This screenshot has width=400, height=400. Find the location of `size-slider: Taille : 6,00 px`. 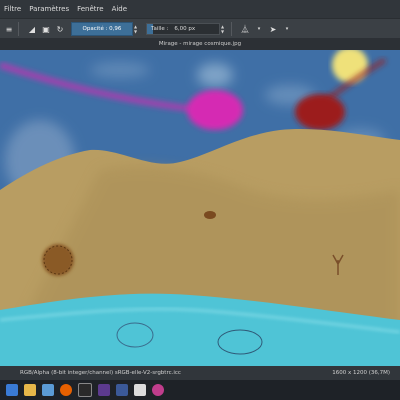

size-slider: Taille : 6,00 px is located at coordinates (183, 29).